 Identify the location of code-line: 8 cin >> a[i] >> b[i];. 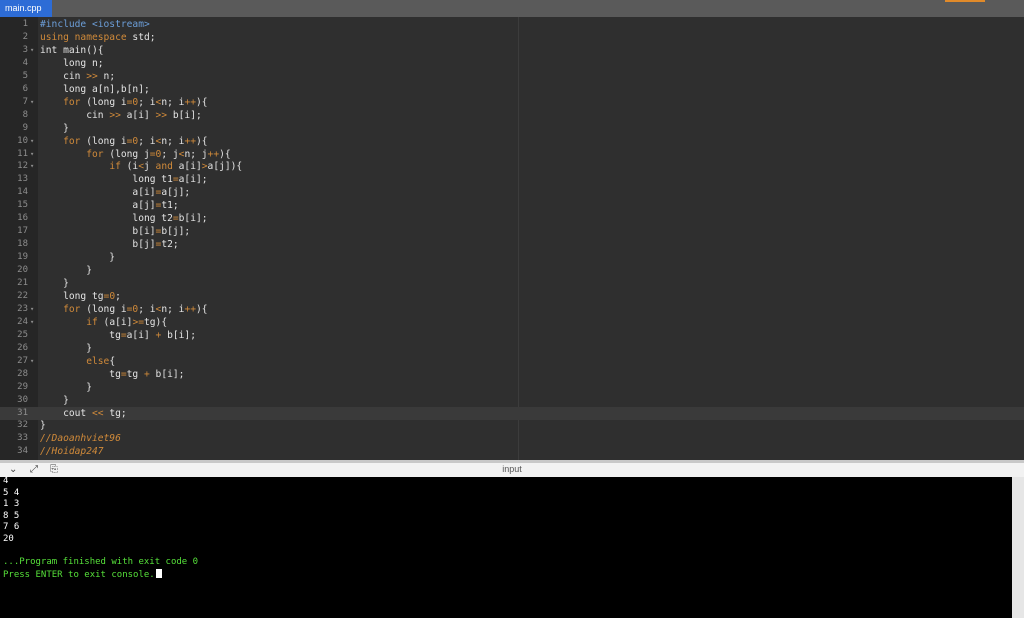
(512, 115).